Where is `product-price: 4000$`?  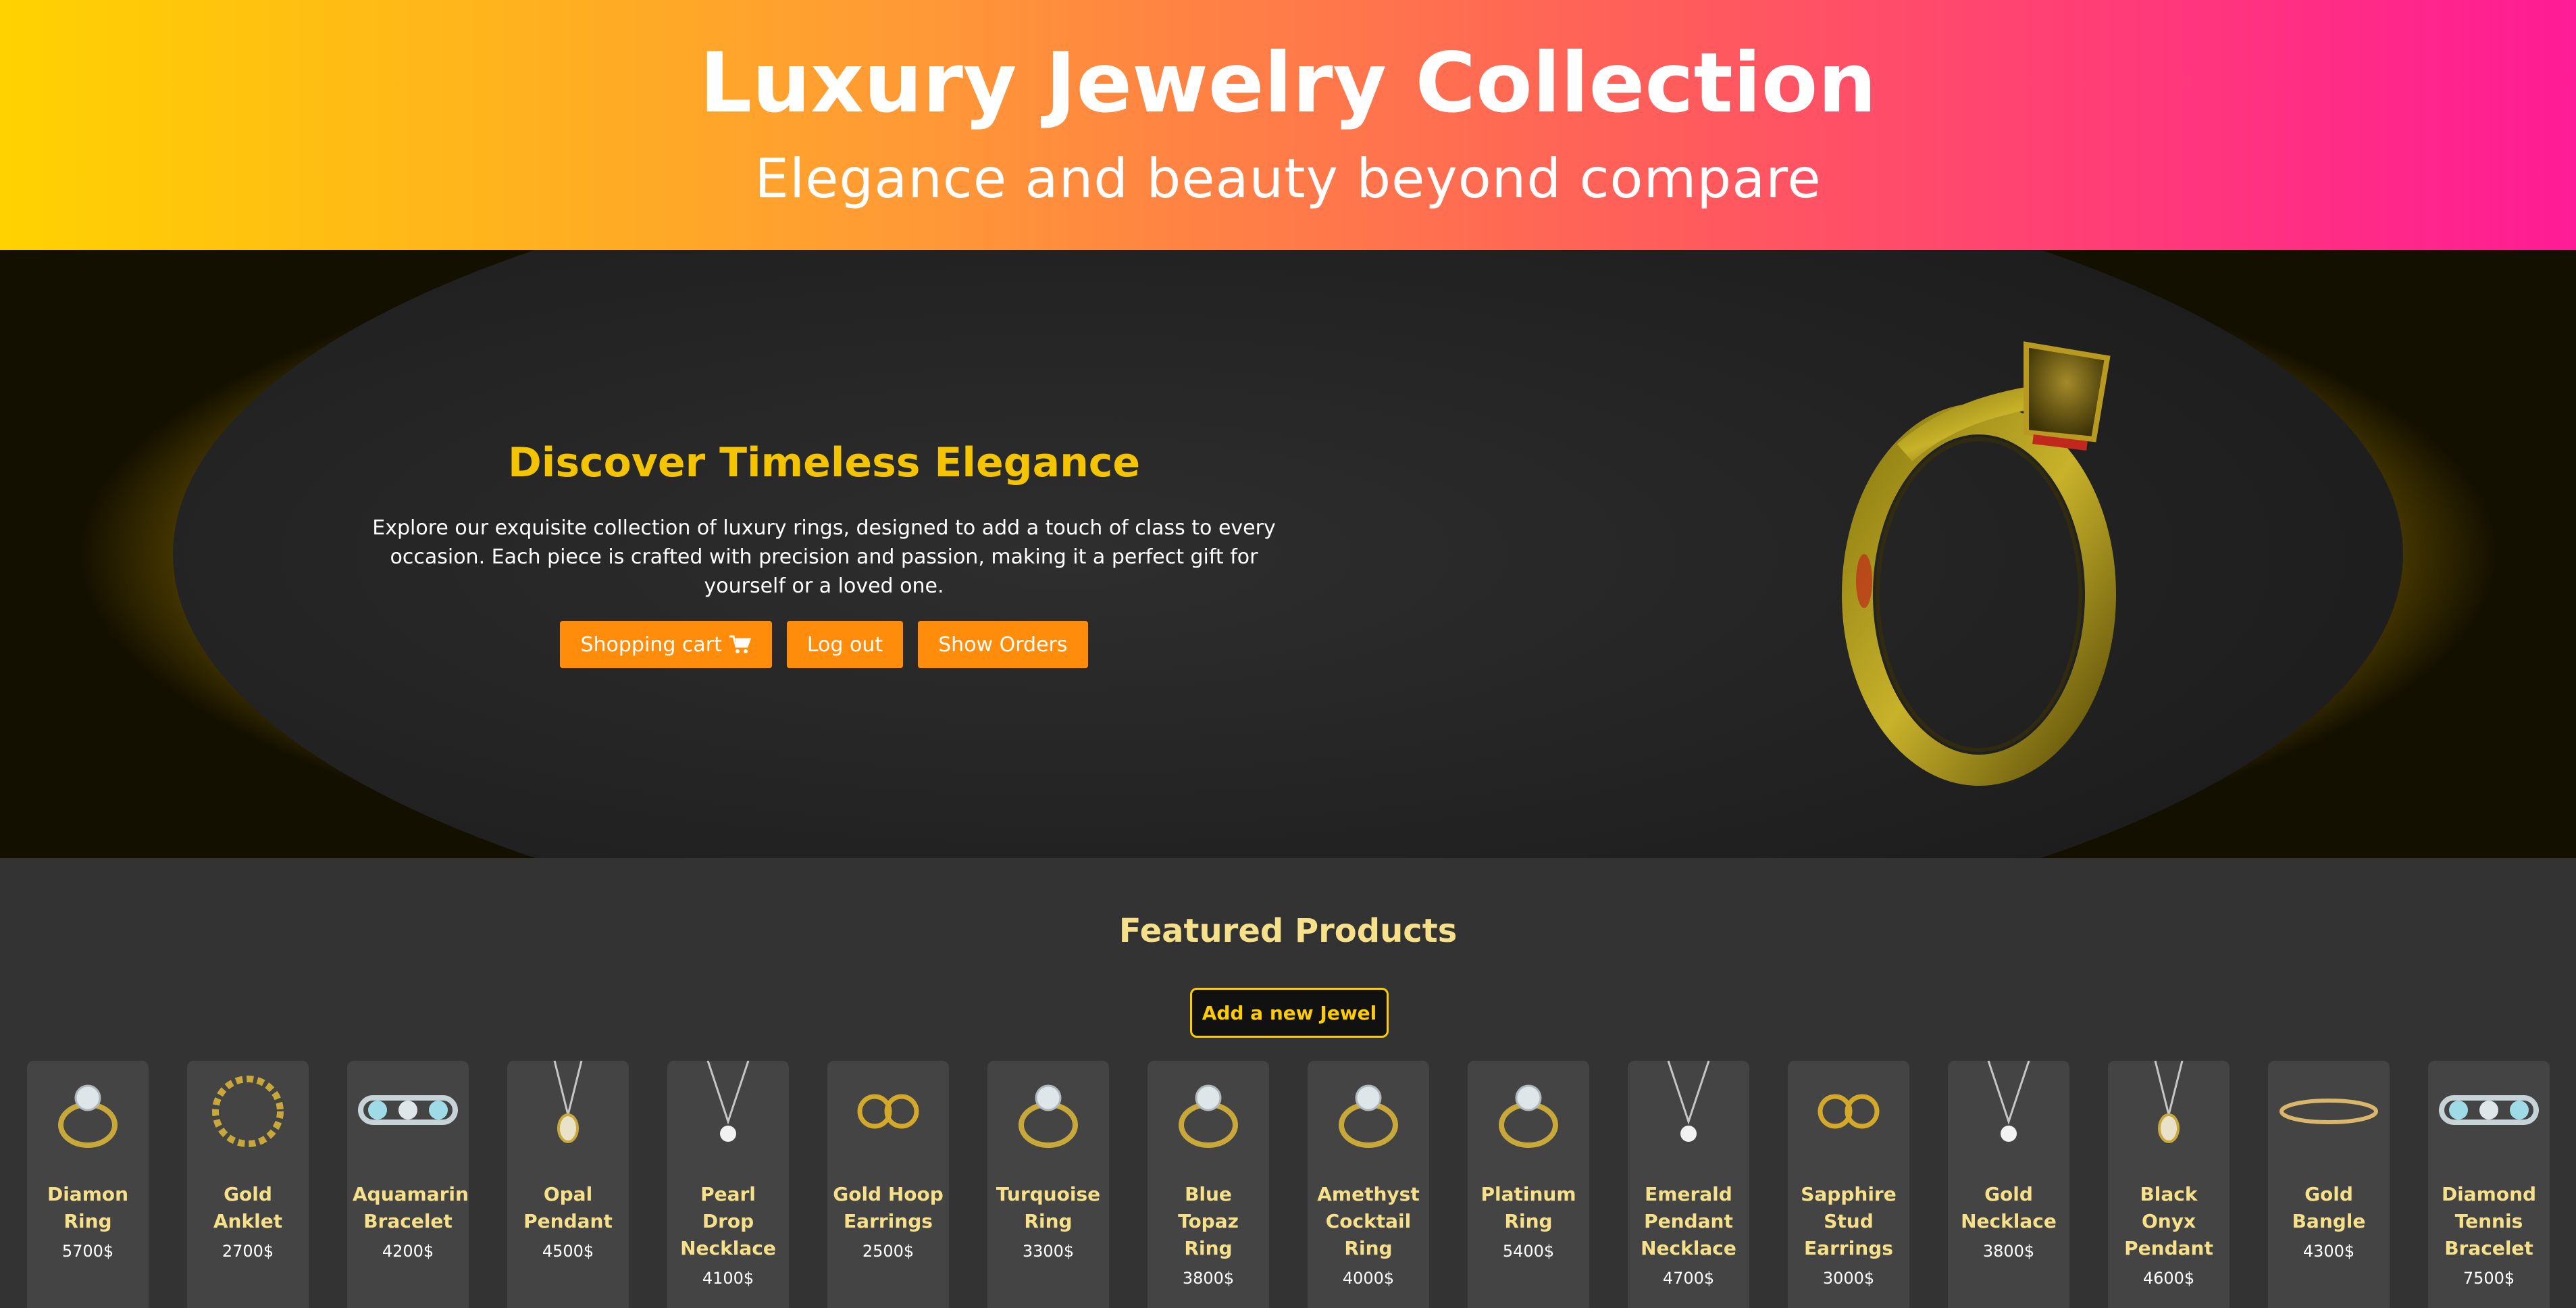
product-price: 4000$ is located at coordinates (1368, 1278).